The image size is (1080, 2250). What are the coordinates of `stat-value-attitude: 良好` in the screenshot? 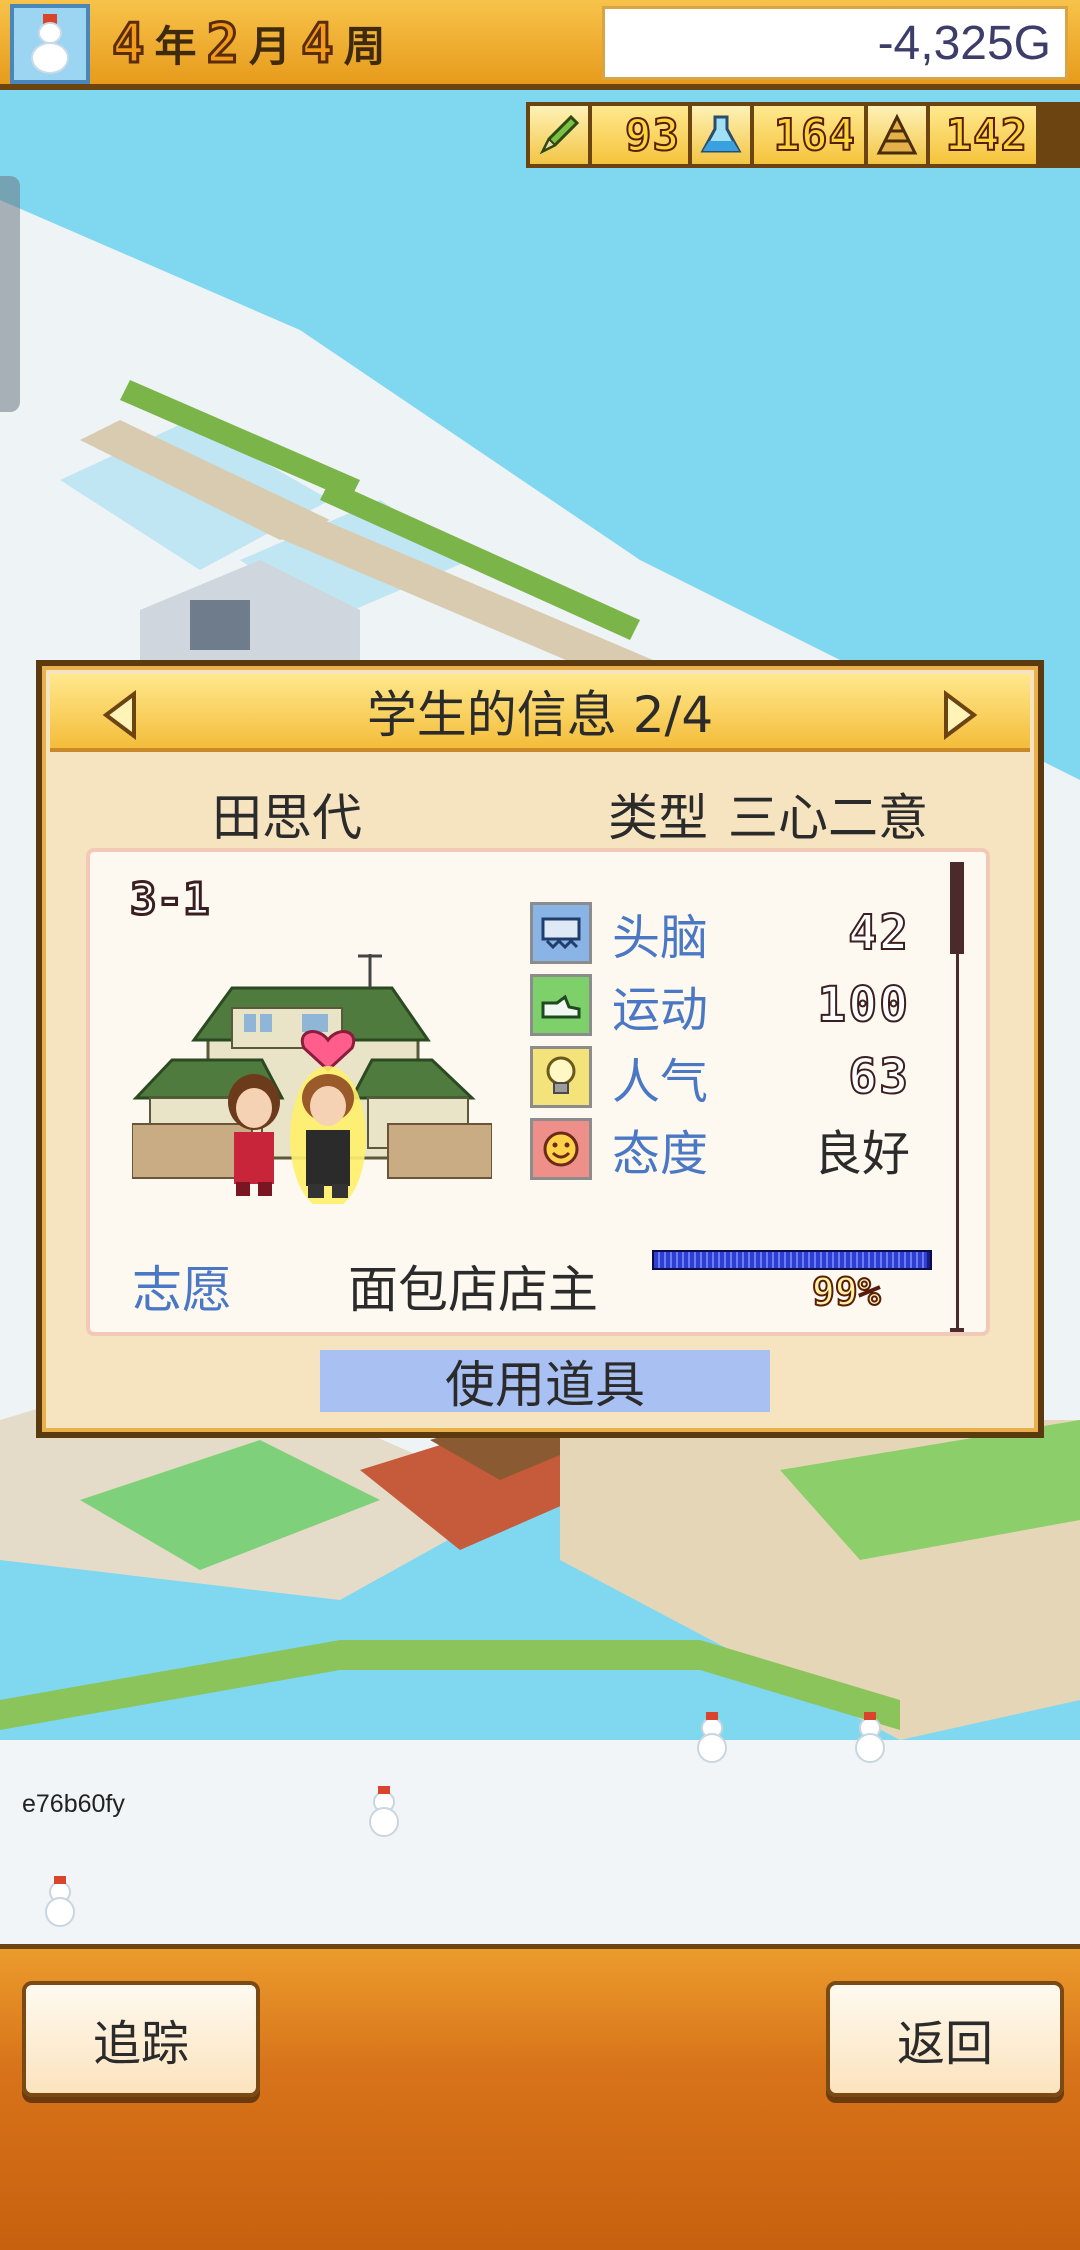 It's located at (861, 1154).